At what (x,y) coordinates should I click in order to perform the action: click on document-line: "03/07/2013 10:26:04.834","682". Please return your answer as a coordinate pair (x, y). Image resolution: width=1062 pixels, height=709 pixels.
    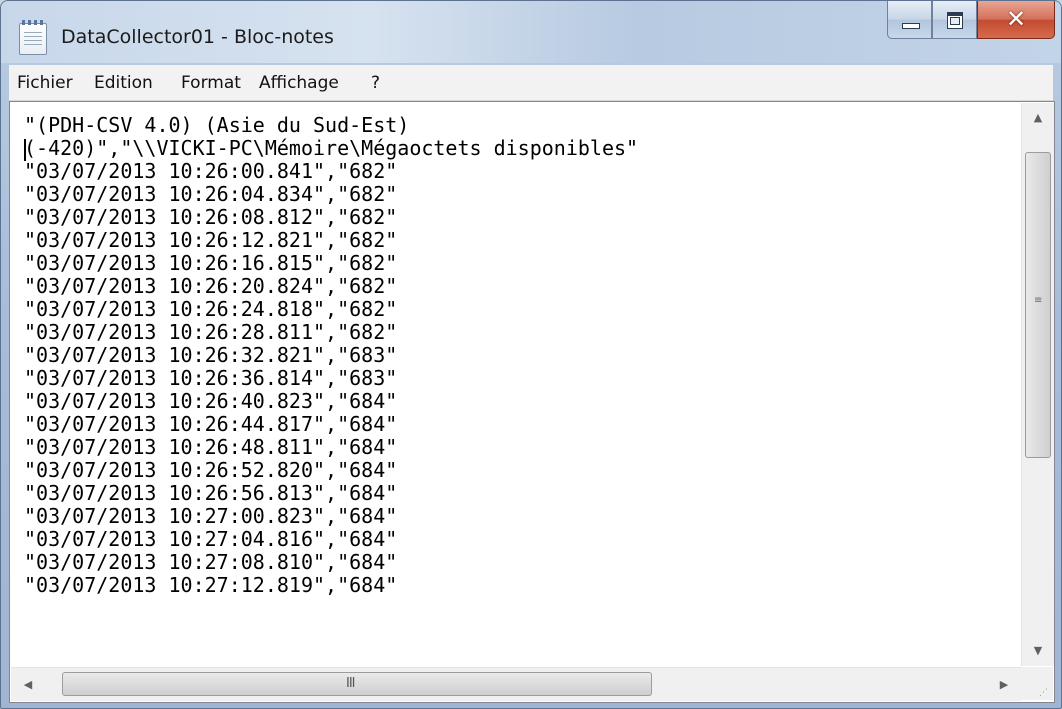
    Looking at the image, I should click on (519, 194).